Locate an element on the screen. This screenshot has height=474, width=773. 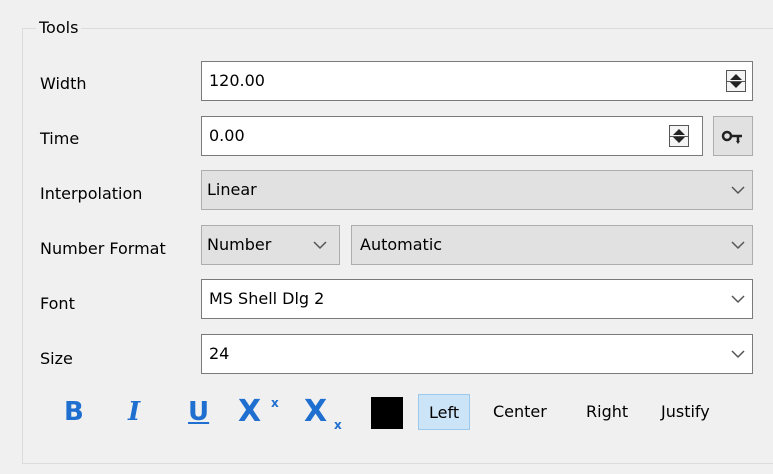
subscript-button: Xx is located at coordinates (327, 413).